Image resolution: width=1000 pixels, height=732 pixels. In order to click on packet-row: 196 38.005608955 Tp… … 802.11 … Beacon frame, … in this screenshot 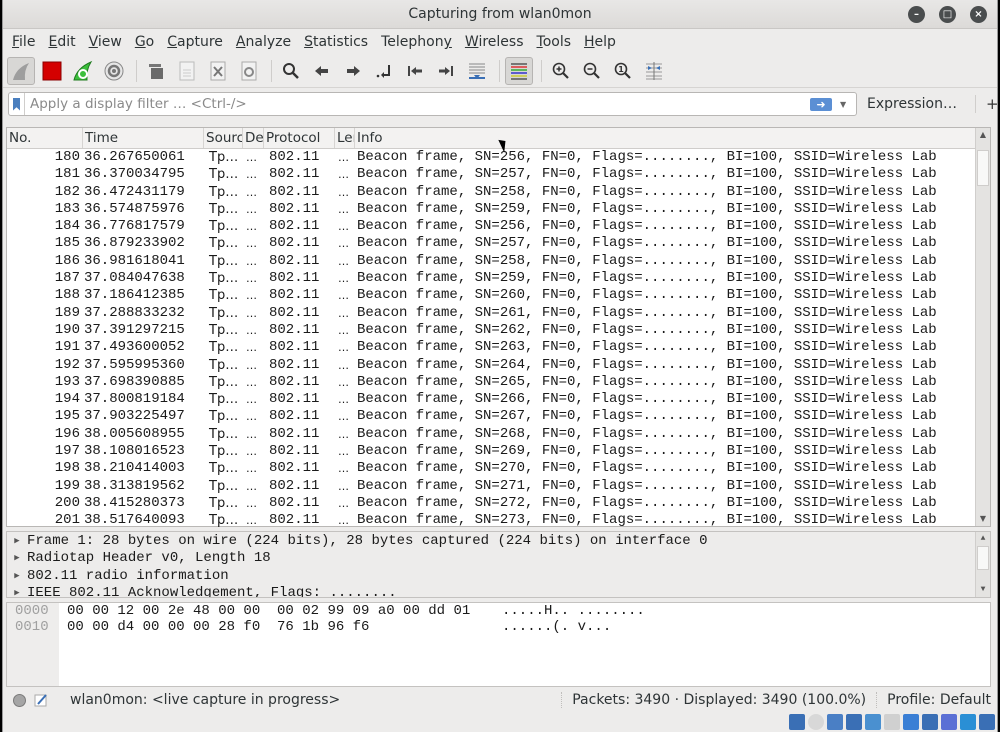, I will do `click(498, 434)`.